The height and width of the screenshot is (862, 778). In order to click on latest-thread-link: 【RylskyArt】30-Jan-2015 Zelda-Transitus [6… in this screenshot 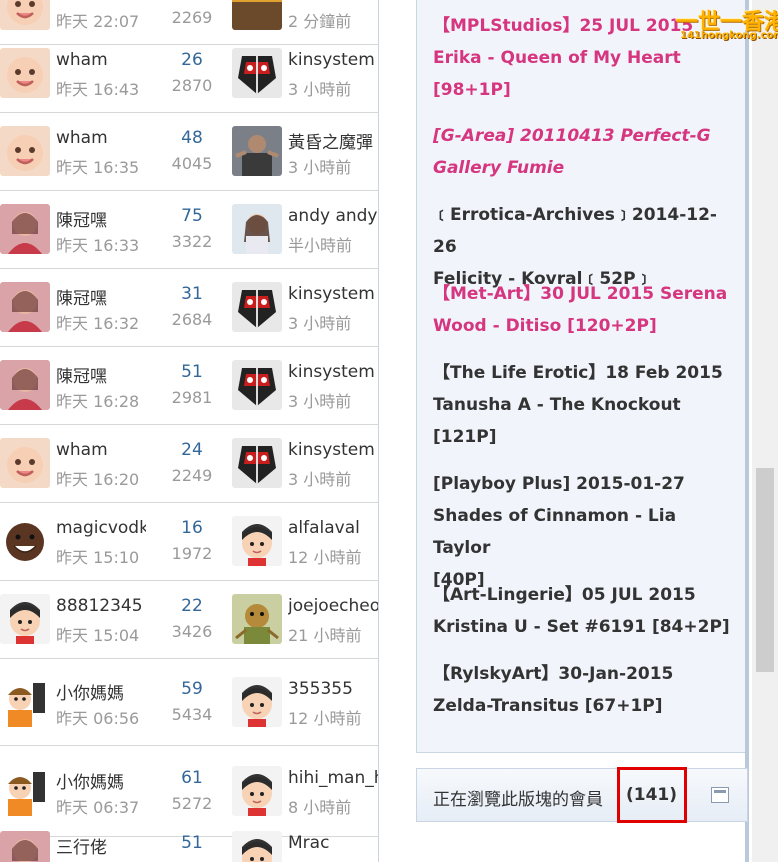, I will do `click(585, 690)`.